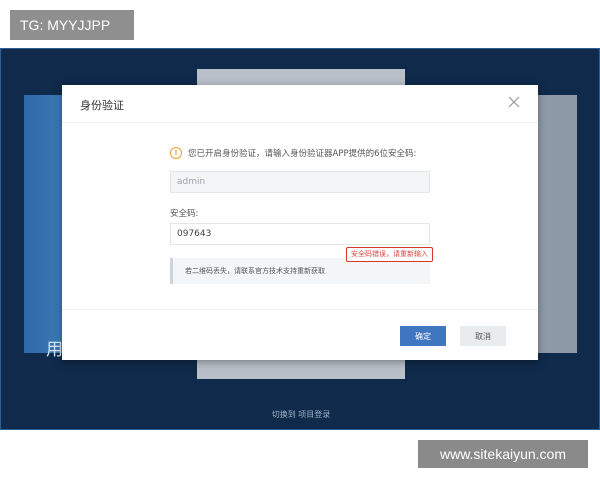  What do you see at coordinates (483, 336) in the screenshot?
I see `cancel-button: 取消` at bounding box center [483, 336].